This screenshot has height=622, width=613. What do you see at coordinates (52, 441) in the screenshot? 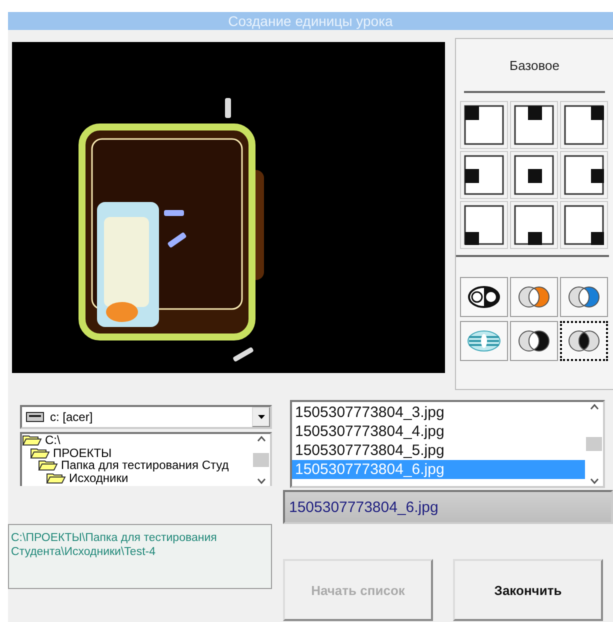
I see `folder-item: C:\` at bounding box center [52, 441].